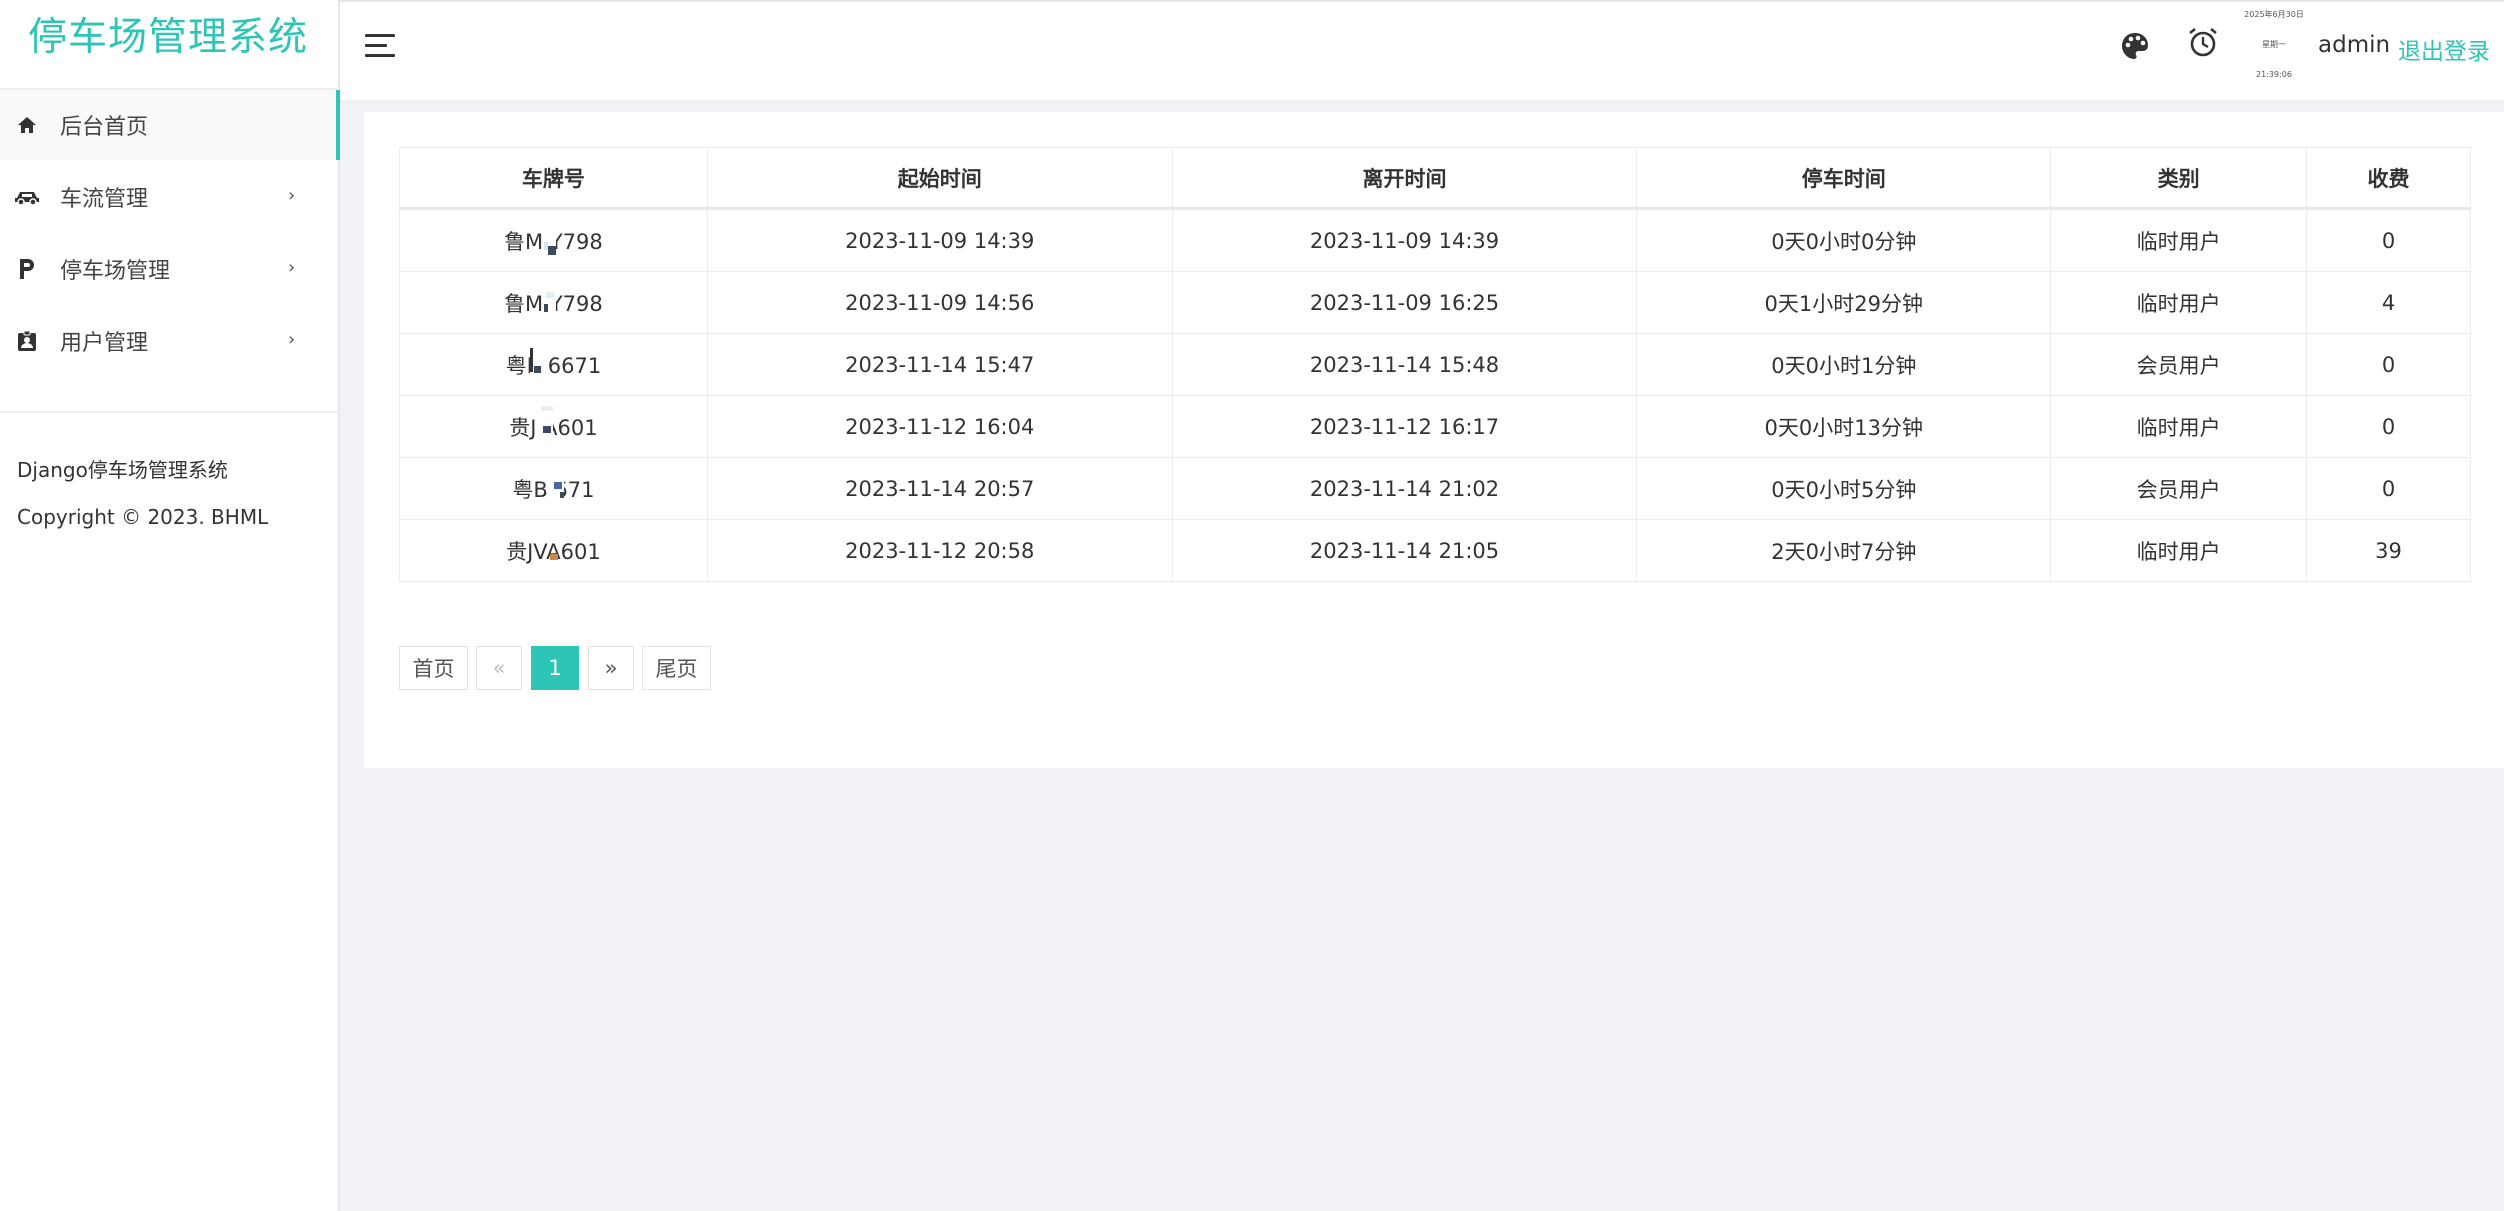 The image size is (2504, 1211). I want to click on footer-app-name: Django停车场管理系统, so click(122, 470).